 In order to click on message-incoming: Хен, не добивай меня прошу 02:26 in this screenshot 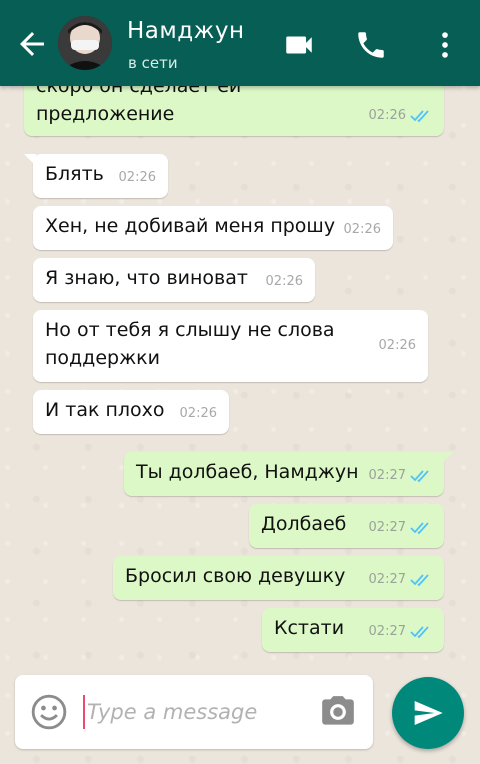, I will do `click(213, 228)`.